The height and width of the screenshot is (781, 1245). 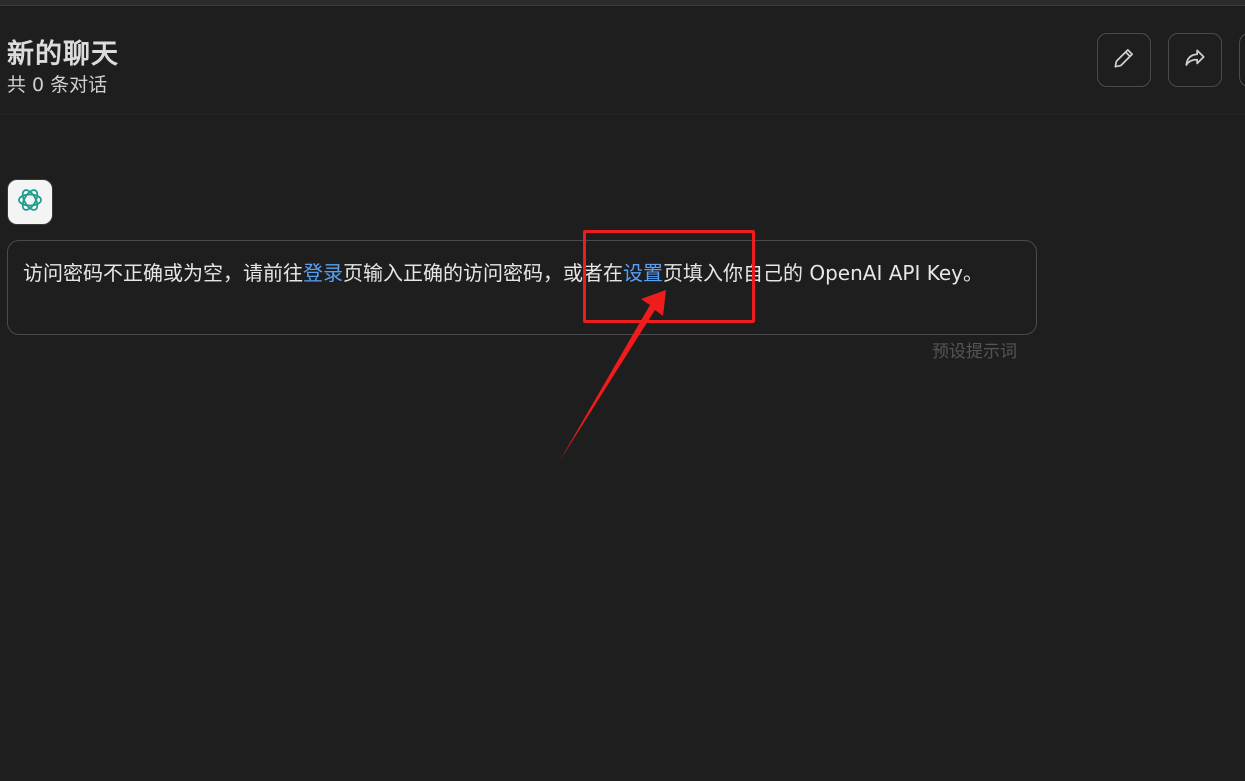 I want to click on annotation-arrow, so click(x=612, y=376).